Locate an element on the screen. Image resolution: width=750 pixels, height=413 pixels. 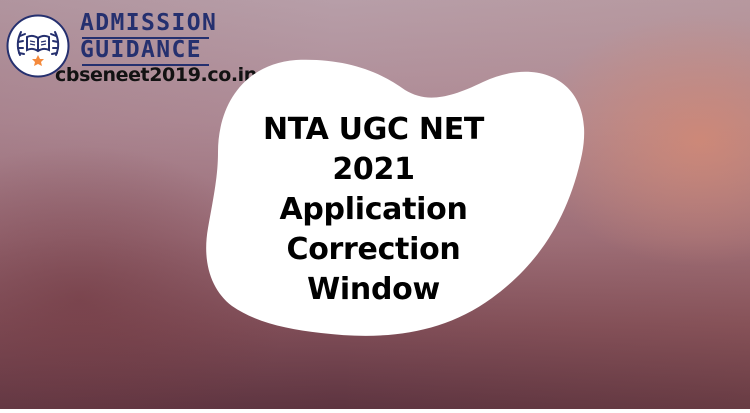
headline-line-3: Application is located at coordinates (373, 209).